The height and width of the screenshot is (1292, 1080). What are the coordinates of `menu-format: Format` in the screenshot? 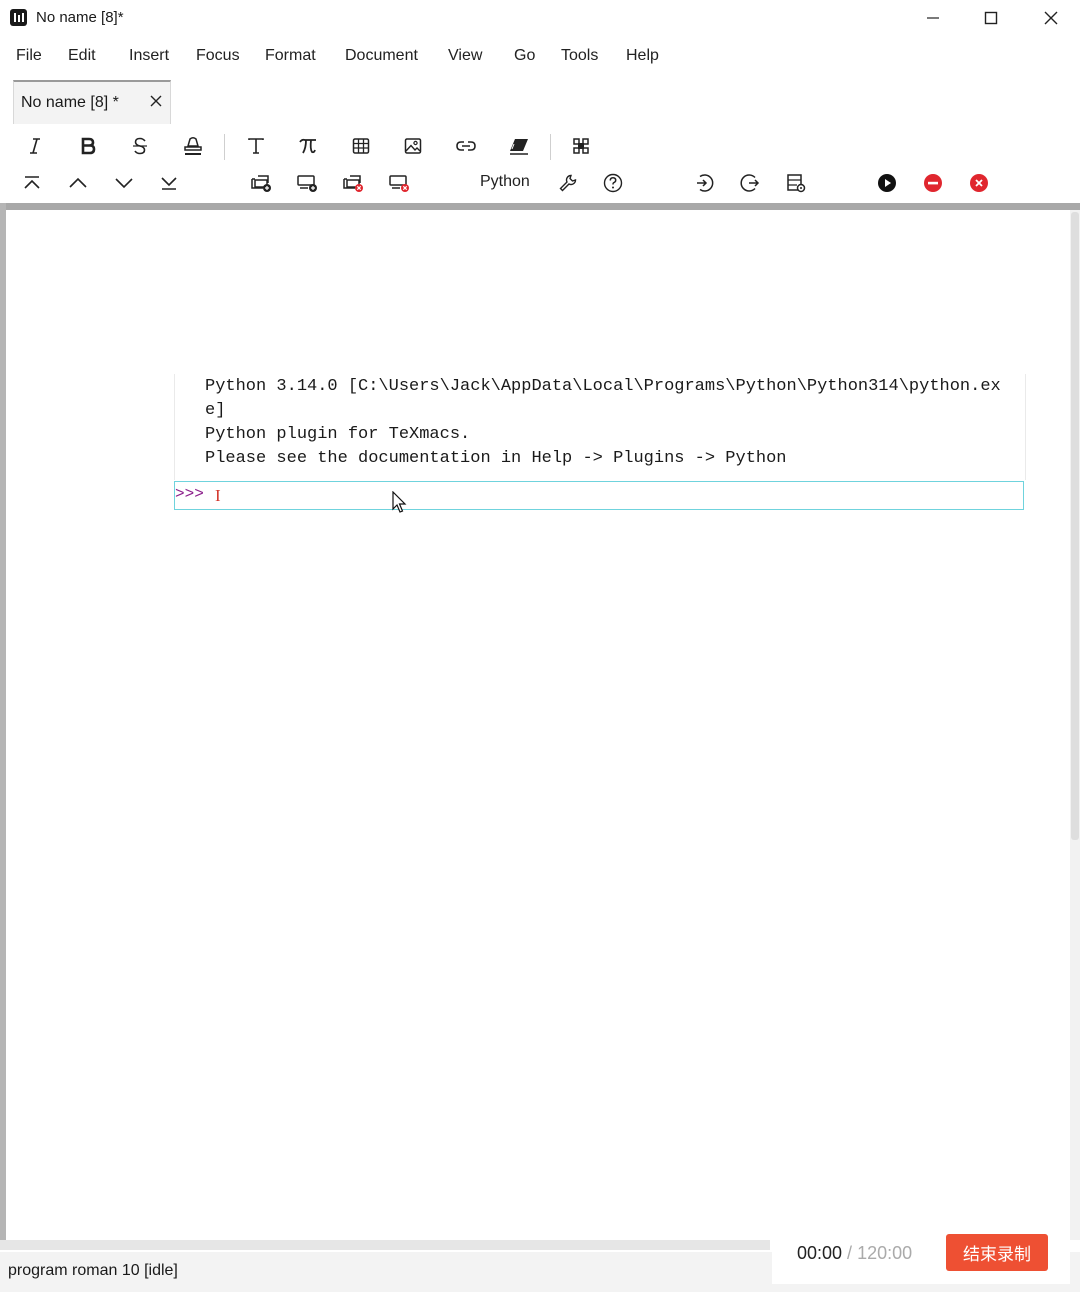 It's located at (290, 56).